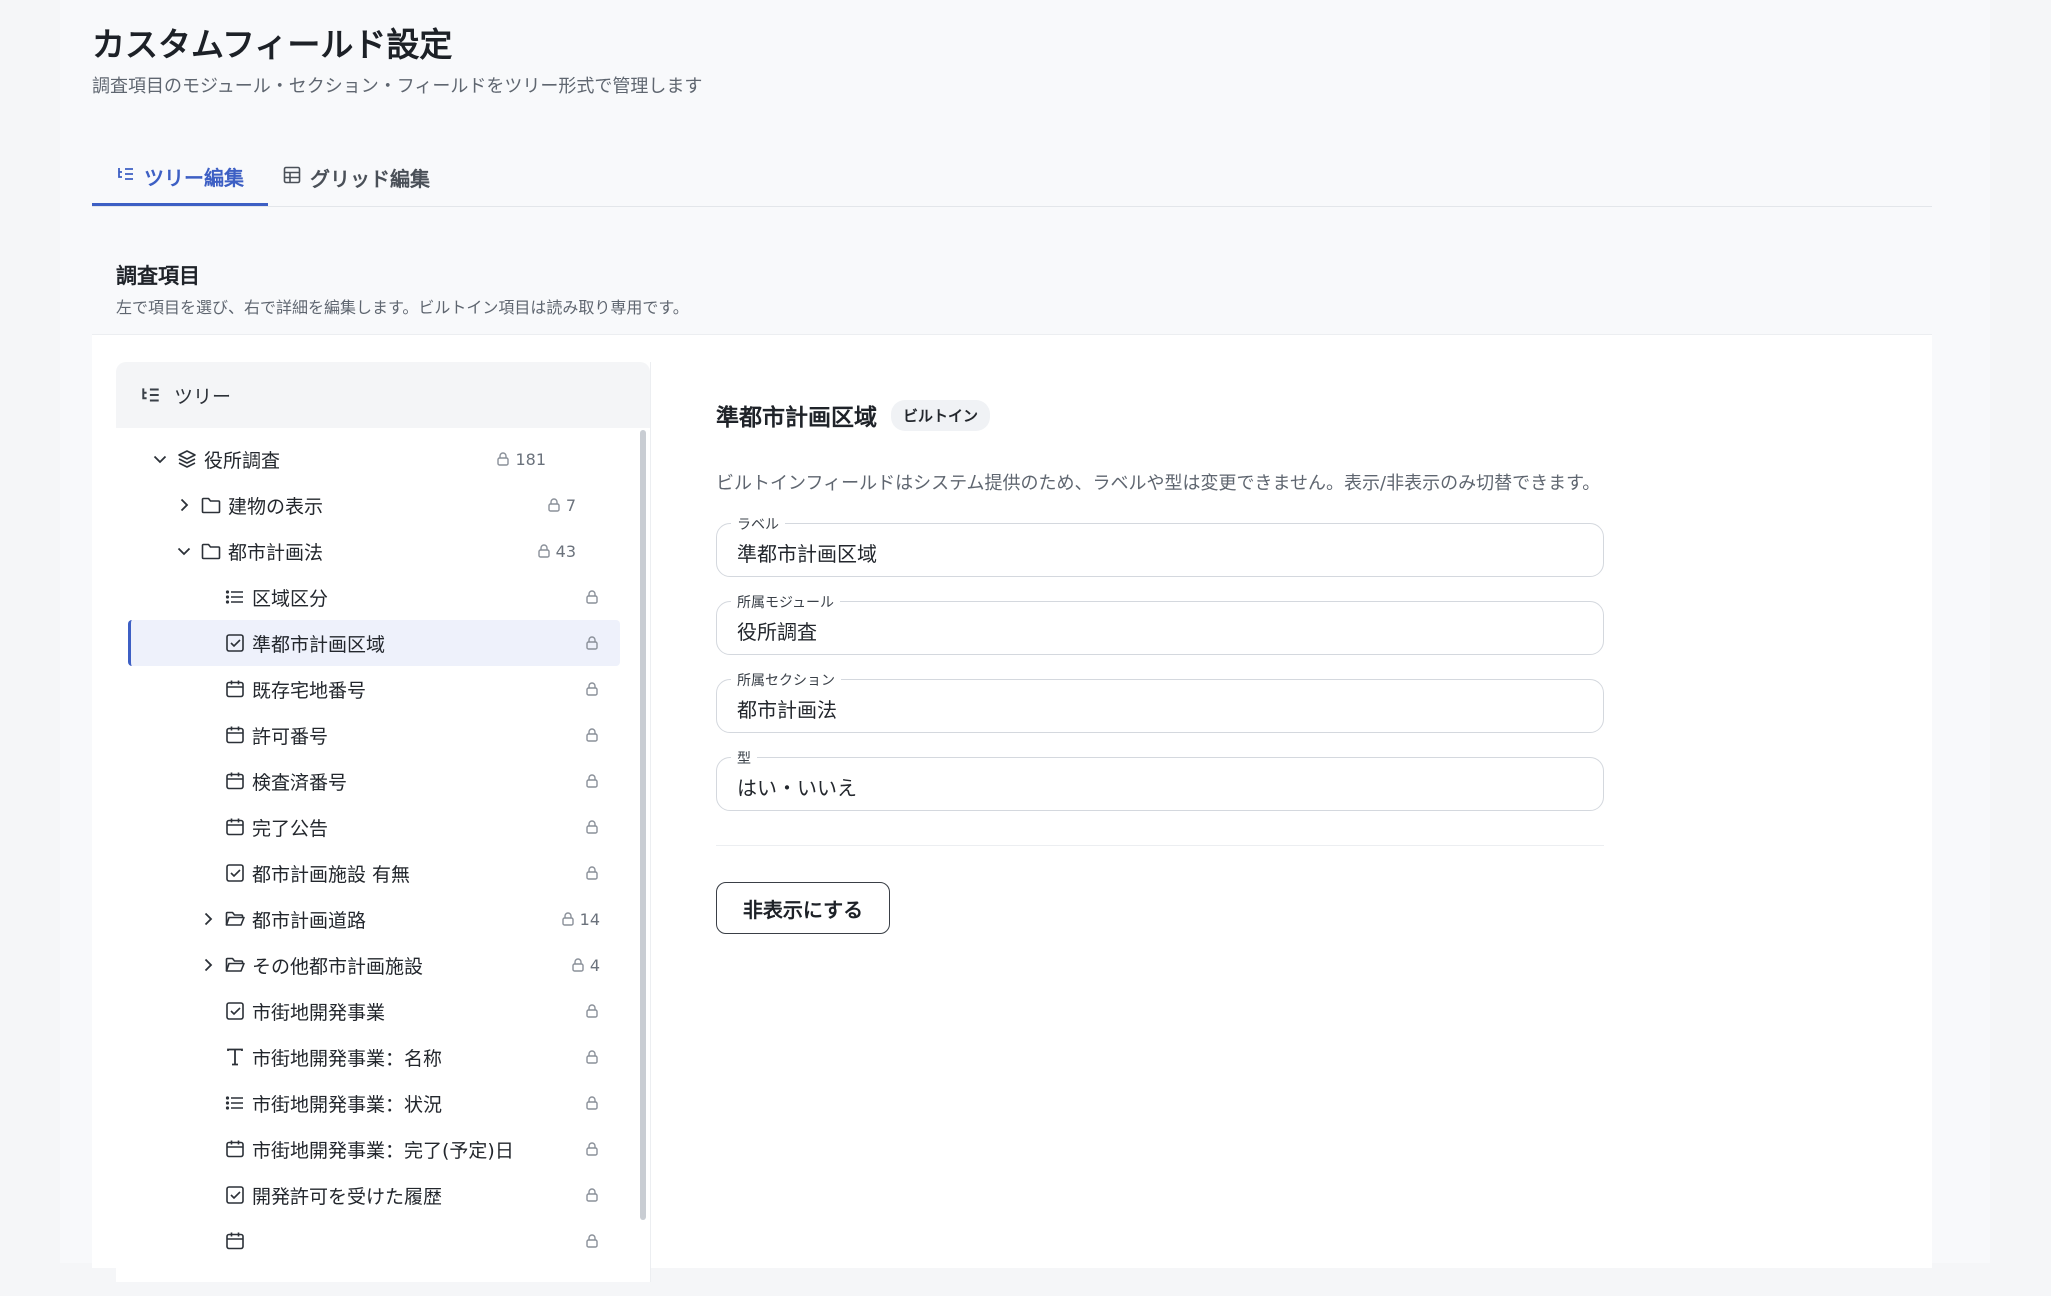 This screenshot has height=1296, width=2051. What do you see at coordinates (1166, 415) in the screenshot?
I see `detail-header: 準都市計画区域 ビルトイン` at bounding box center [1166, 415].